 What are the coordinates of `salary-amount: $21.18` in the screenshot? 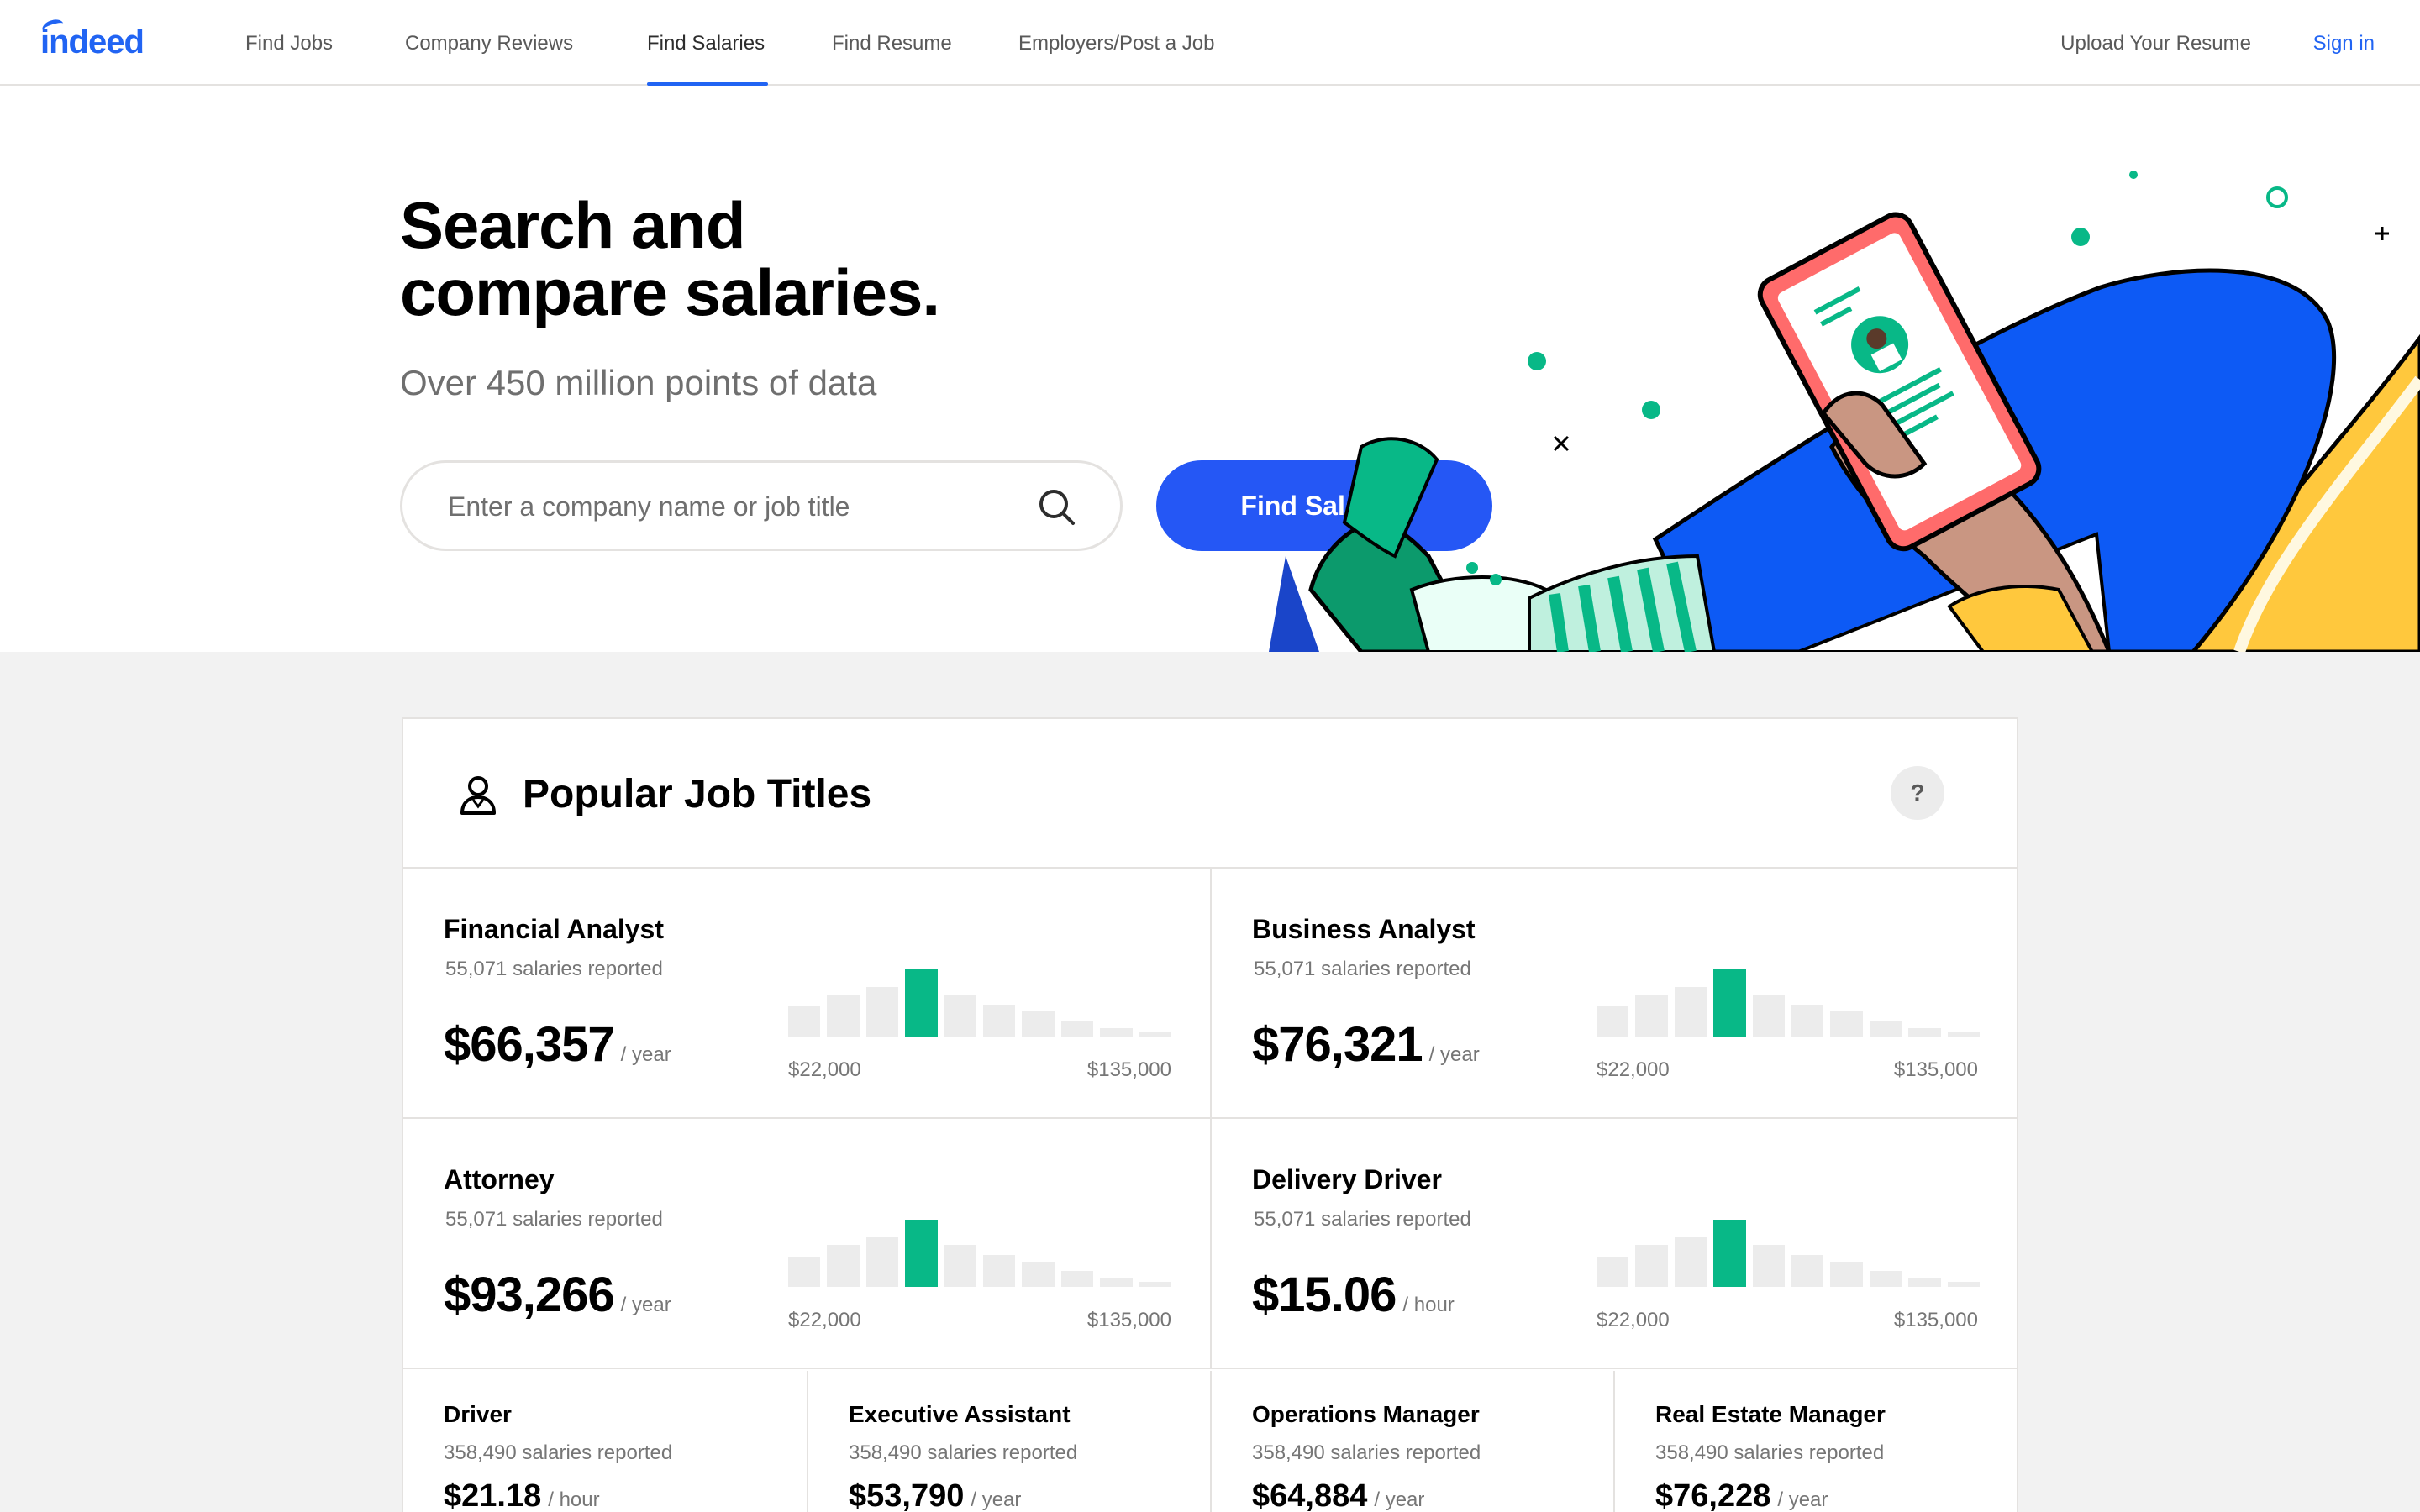 It's located at (493, 1495).